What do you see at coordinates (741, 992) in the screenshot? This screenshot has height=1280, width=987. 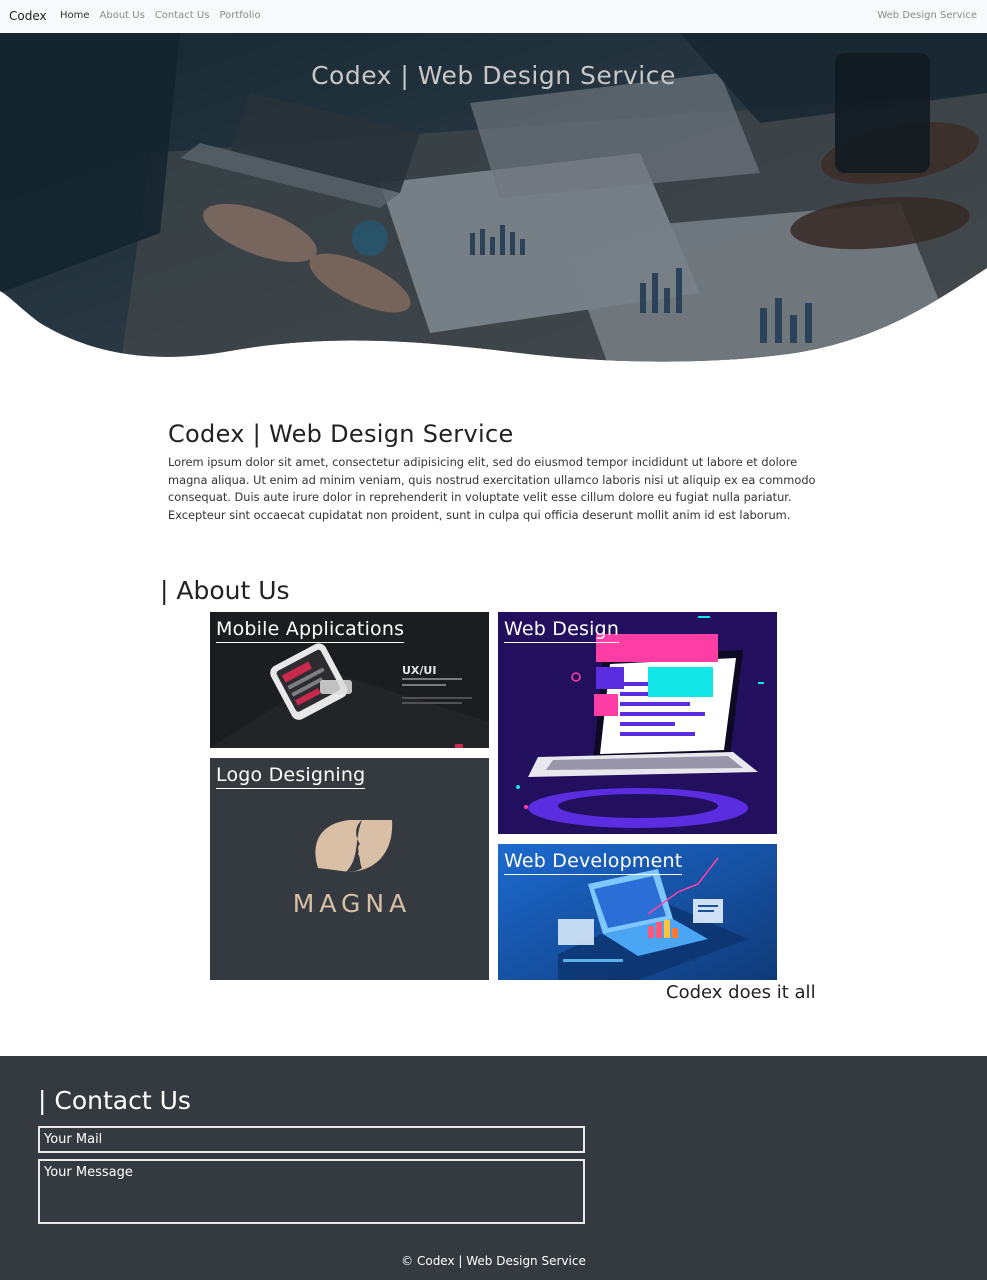 I see `about-tagline: Codex does it all` at bounding box center [741, 992].